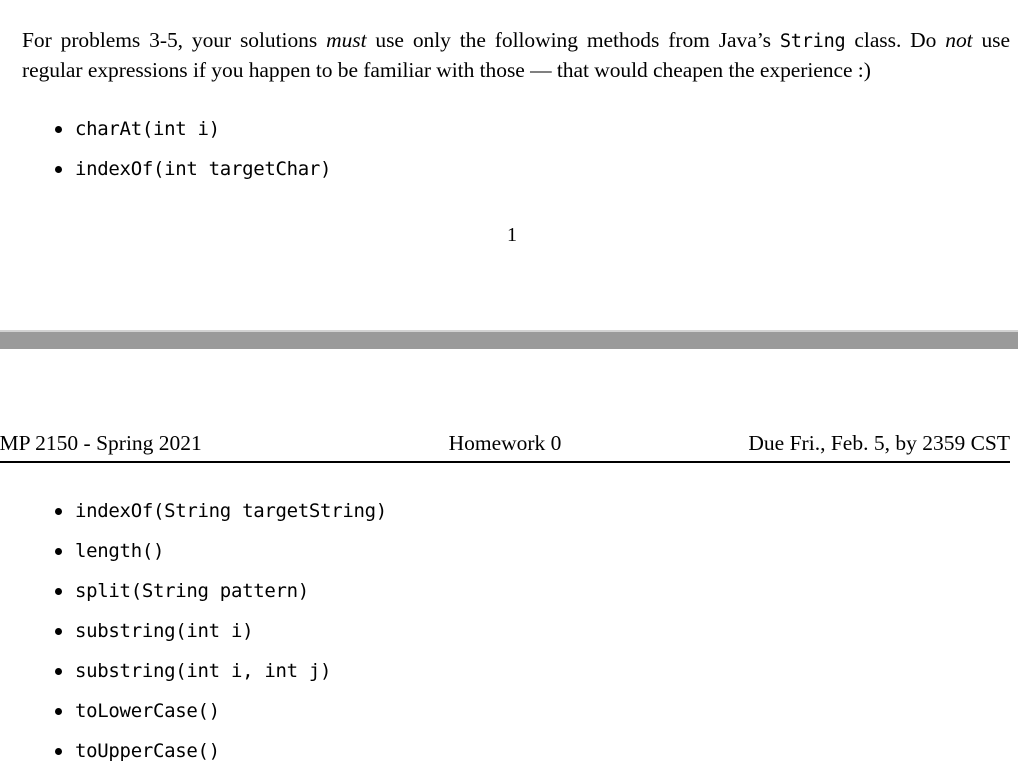 Image resolution: width=1024 pixels, height=772 pixels. I want to click on page-number: 1, so click(512, 235).